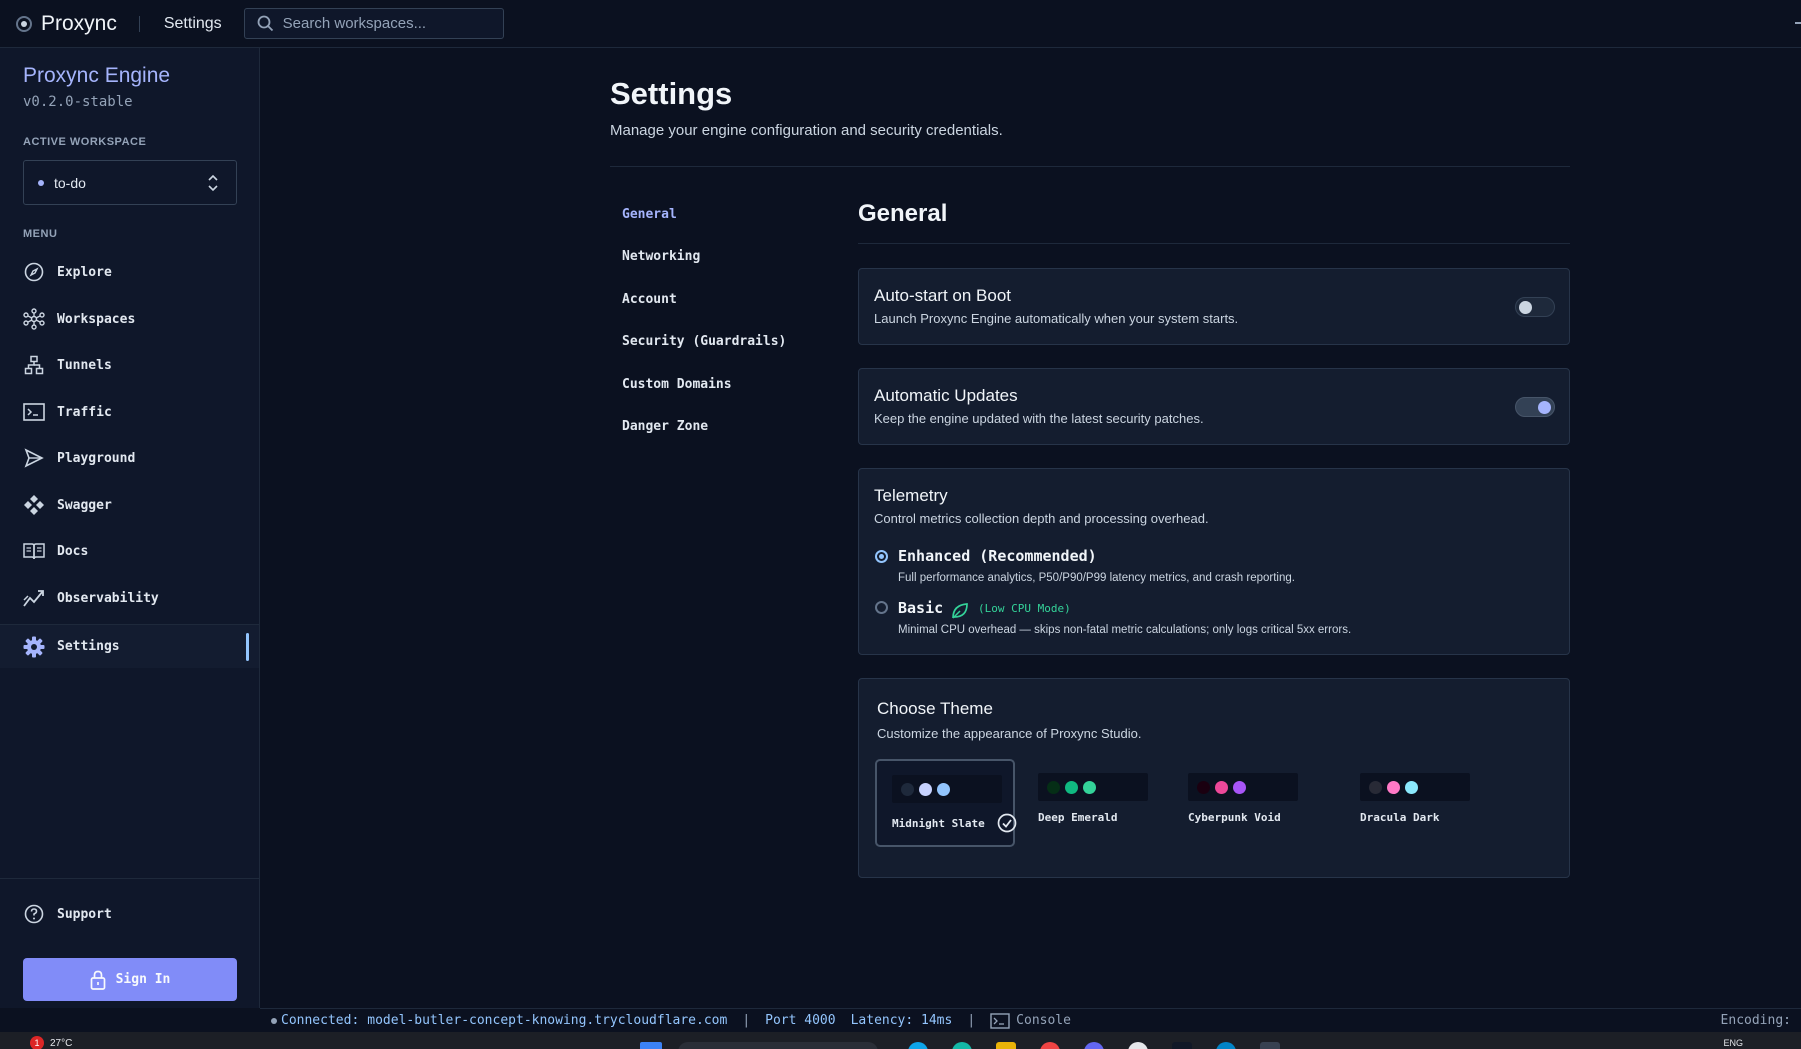 This screenshot has width=1801, height=1049. What do you see at coordinates (901, 1020) in the screenshot?
I see `latency-label: Latency: 14ms` at bounding box center [901, 1020].